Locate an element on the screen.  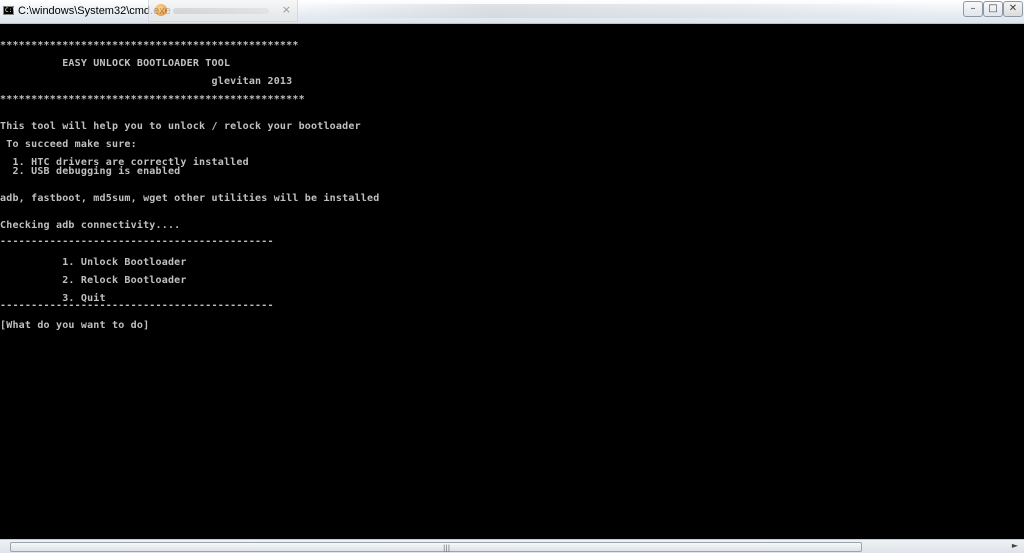
minimize-button: – is located at coordinates (973, 9).